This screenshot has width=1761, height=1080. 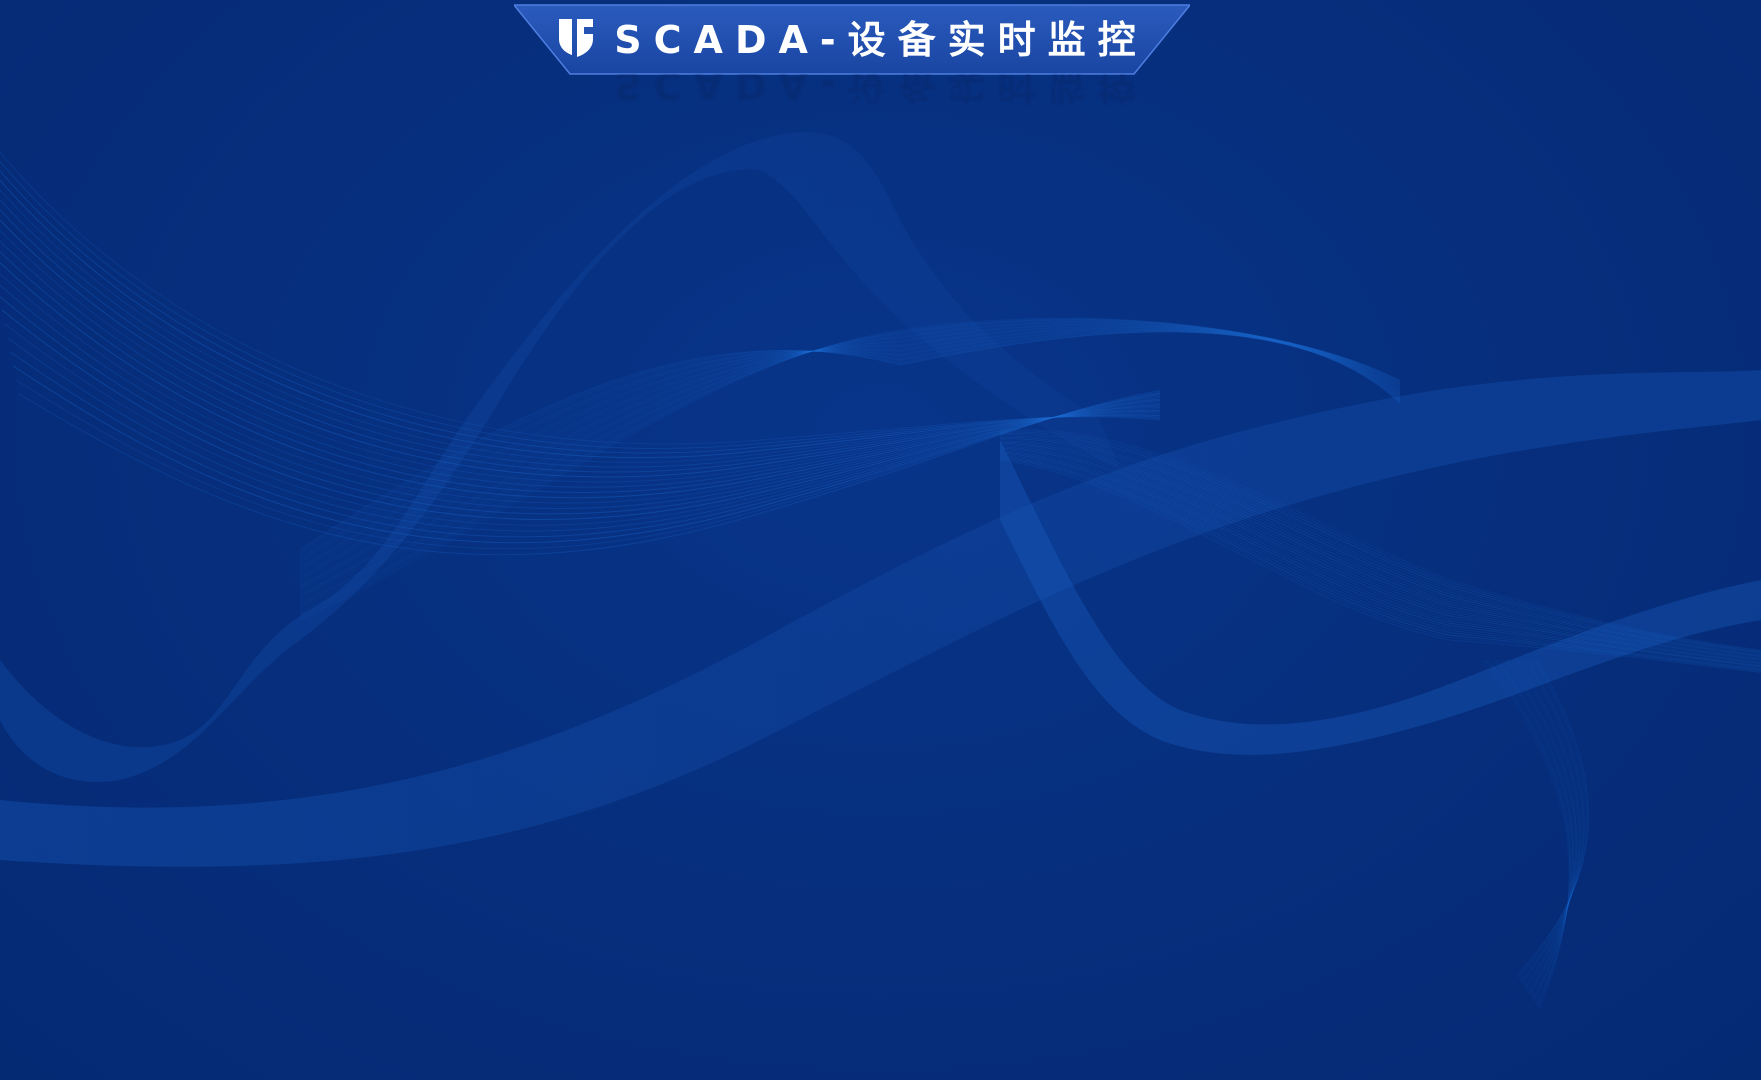 I want to click on title-banner: SCADA-设备实时监控, so click(x=852, y=39).